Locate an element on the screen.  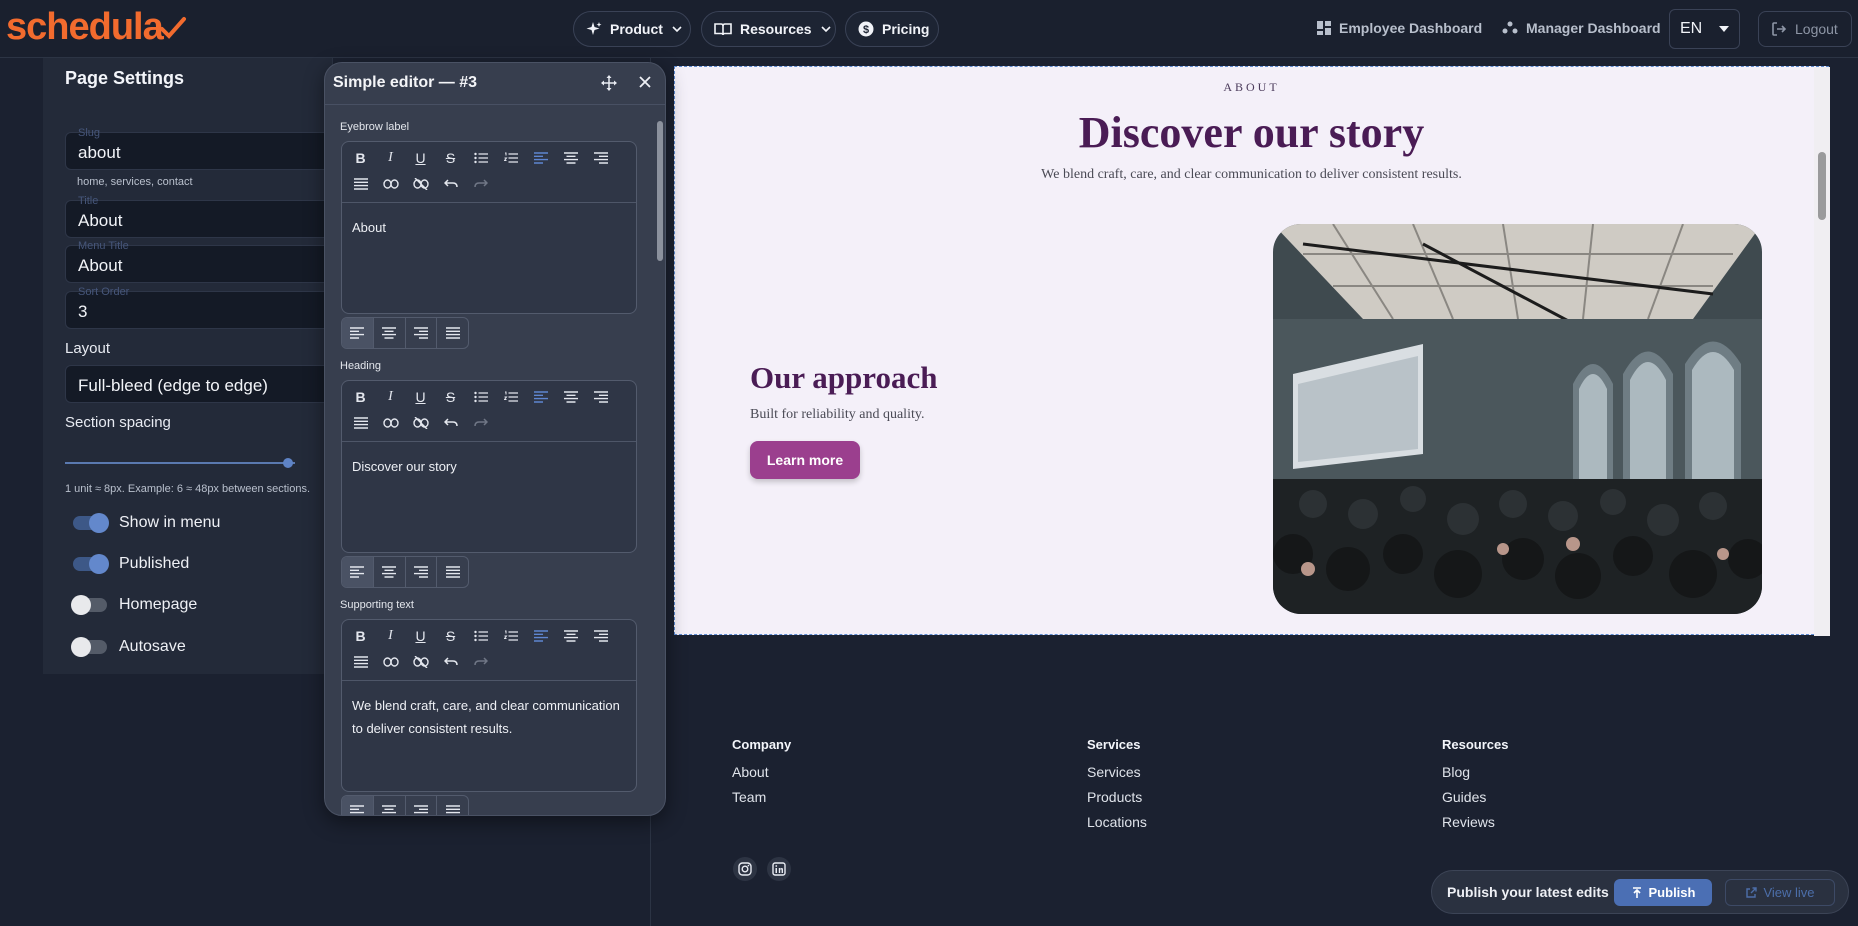
eyebrow-text-content: About is located at coordinates (492, 227).